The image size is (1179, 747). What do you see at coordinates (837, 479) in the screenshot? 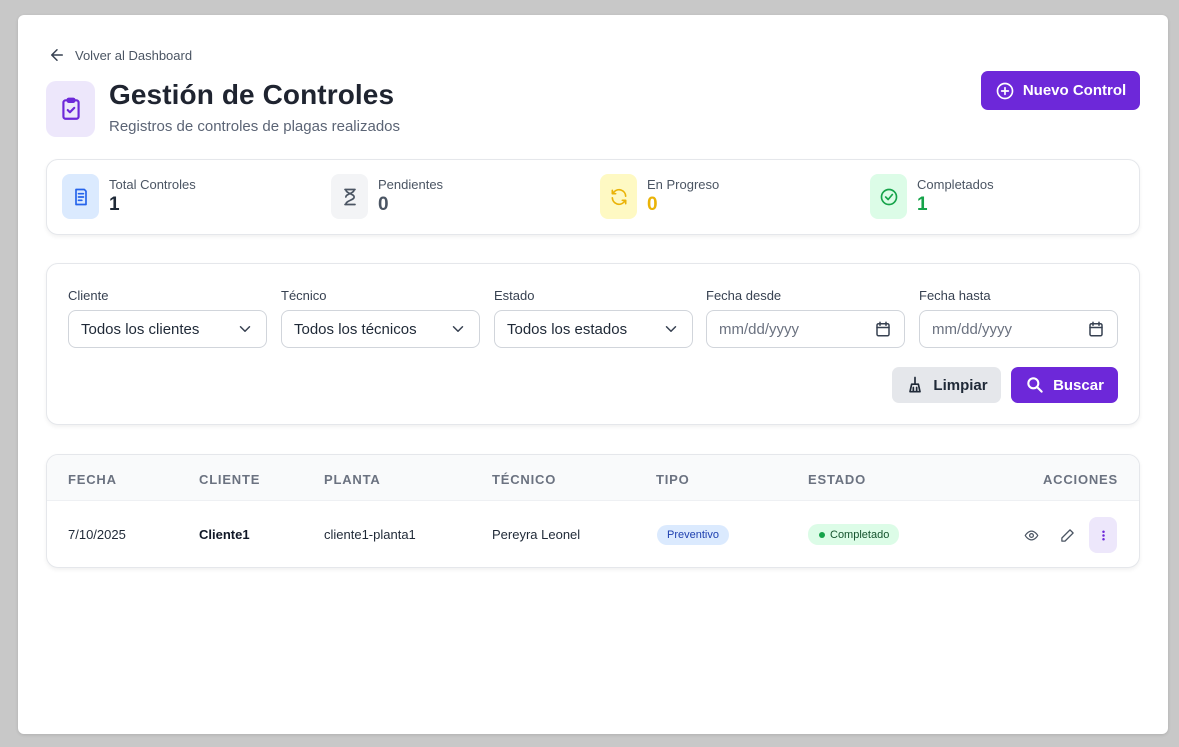
I see `column-estado: ESTADO` at bounding box center [837, 479].